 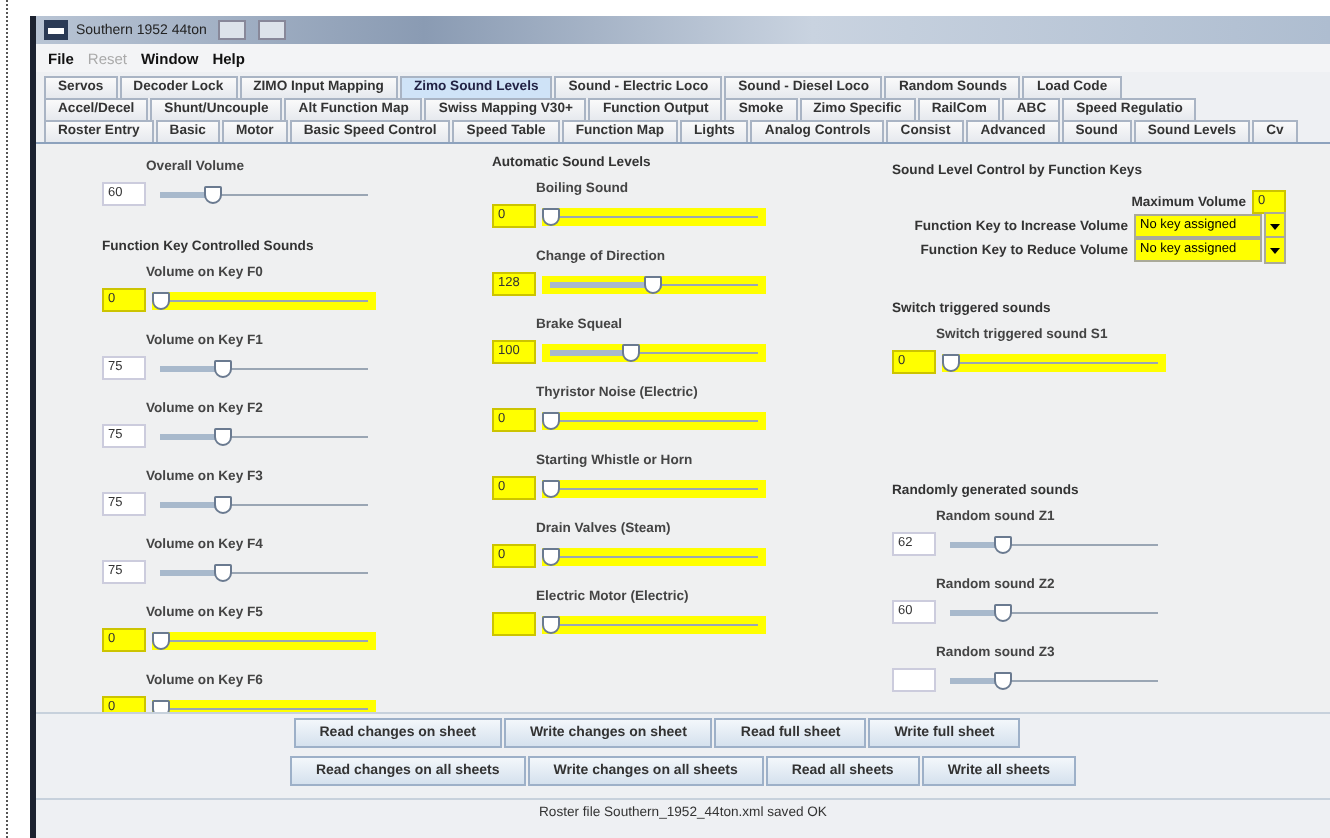 I want to click on caret-icon, so click(x=1275, y=250).